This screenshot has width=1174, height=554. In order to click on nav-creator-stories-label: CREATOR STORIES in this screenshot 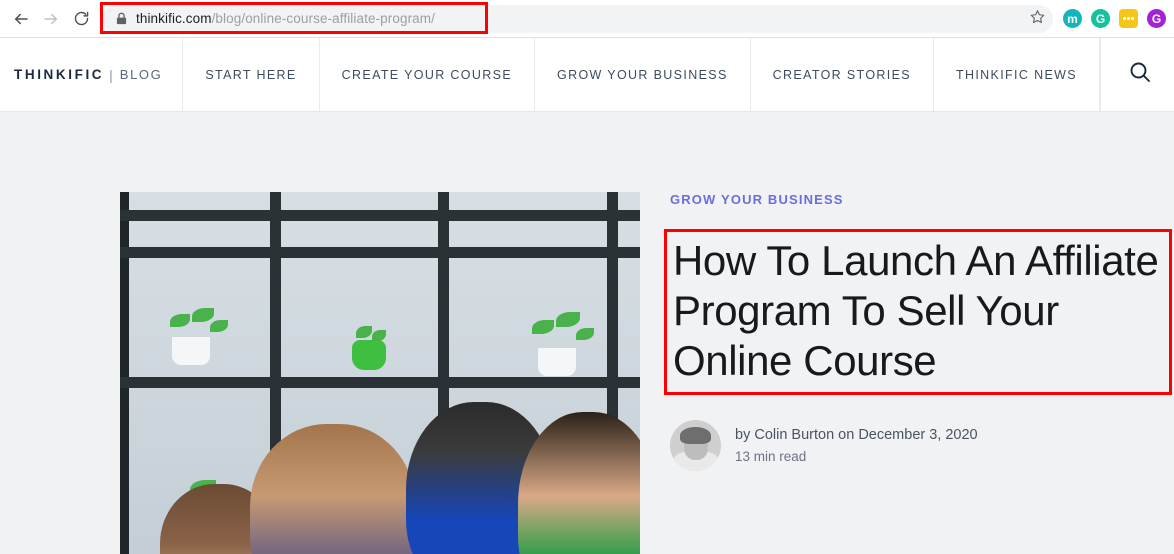, I will do `click(841, 74)`.